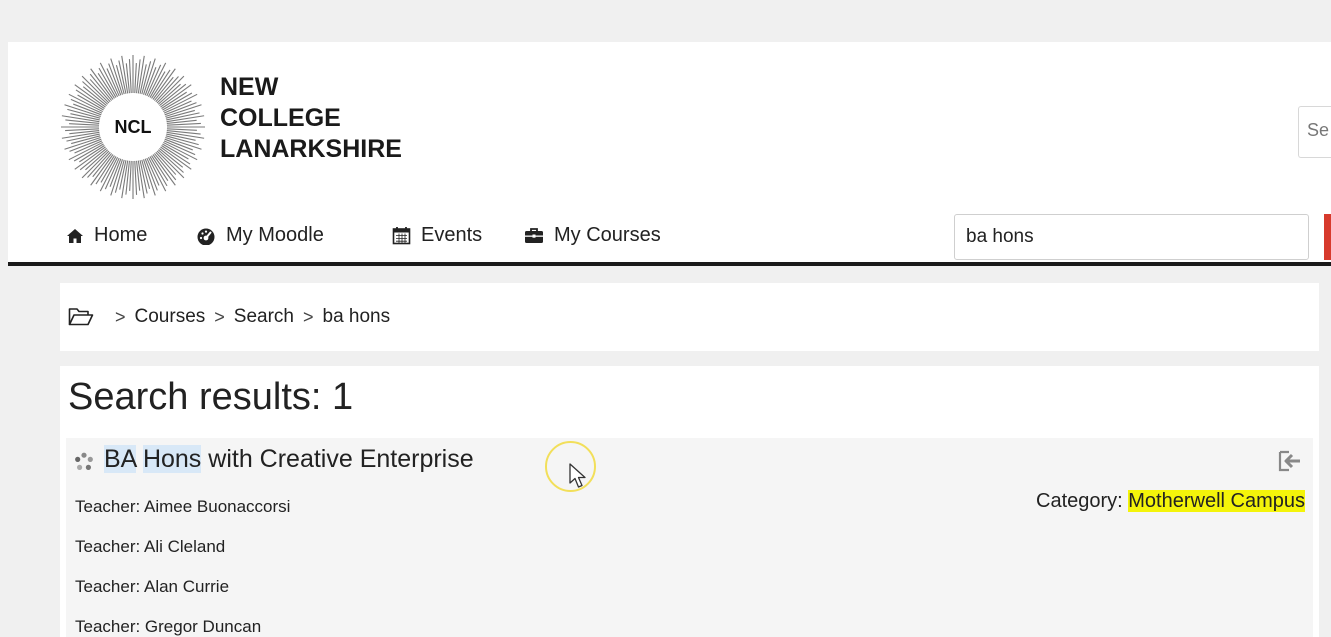 The width and height of the screenshot is (1331, 637). I want to click on teacher-link: Teacher: Aimee Buonaccorsi, so click(182, 507).